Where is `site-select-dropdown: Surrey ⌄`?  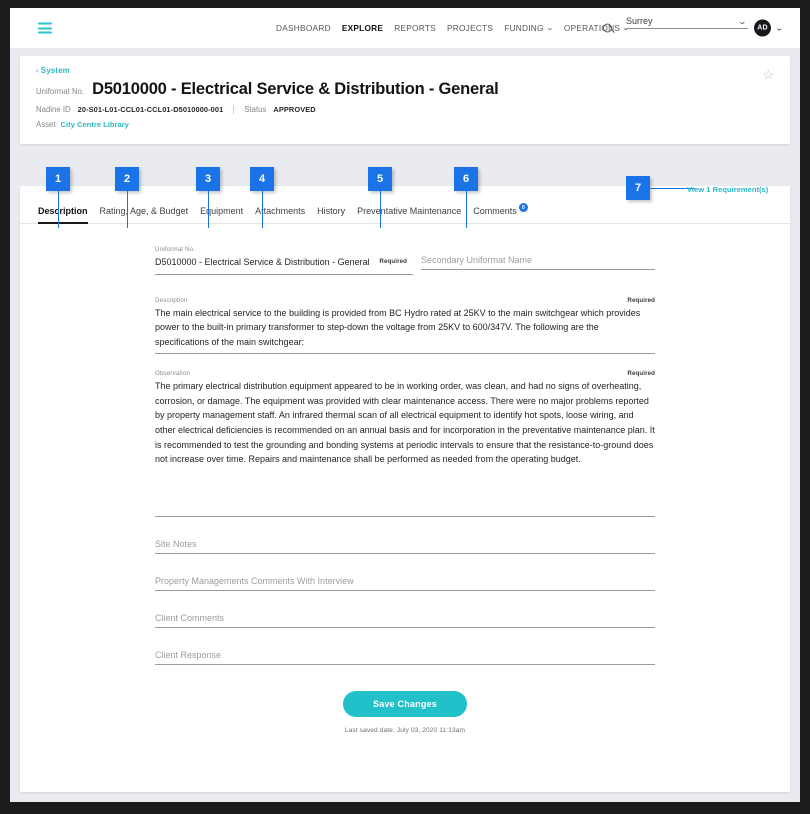
site-select-dropdown: Surrey ⌄ is located at coordinates (687, 22).